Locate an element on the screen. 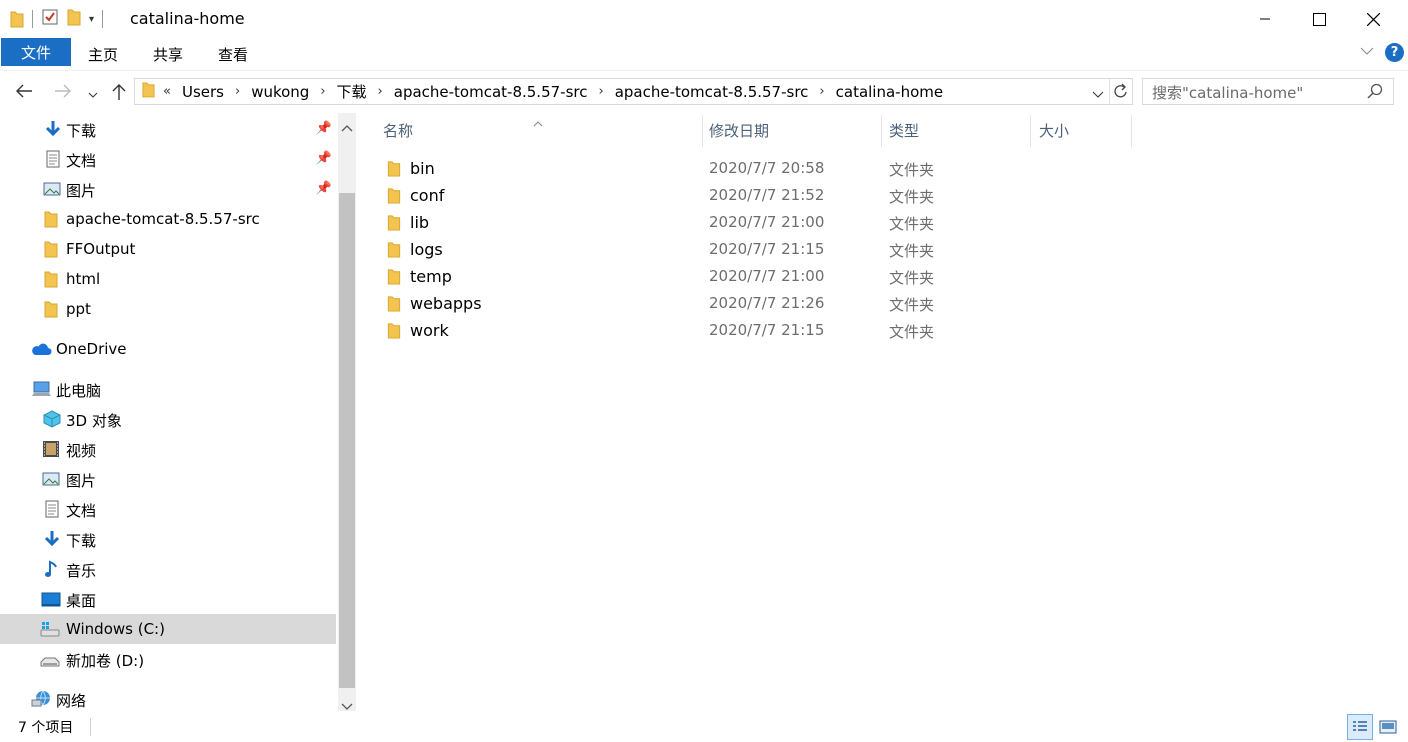  close-button is located at coordinates (1373, 19).